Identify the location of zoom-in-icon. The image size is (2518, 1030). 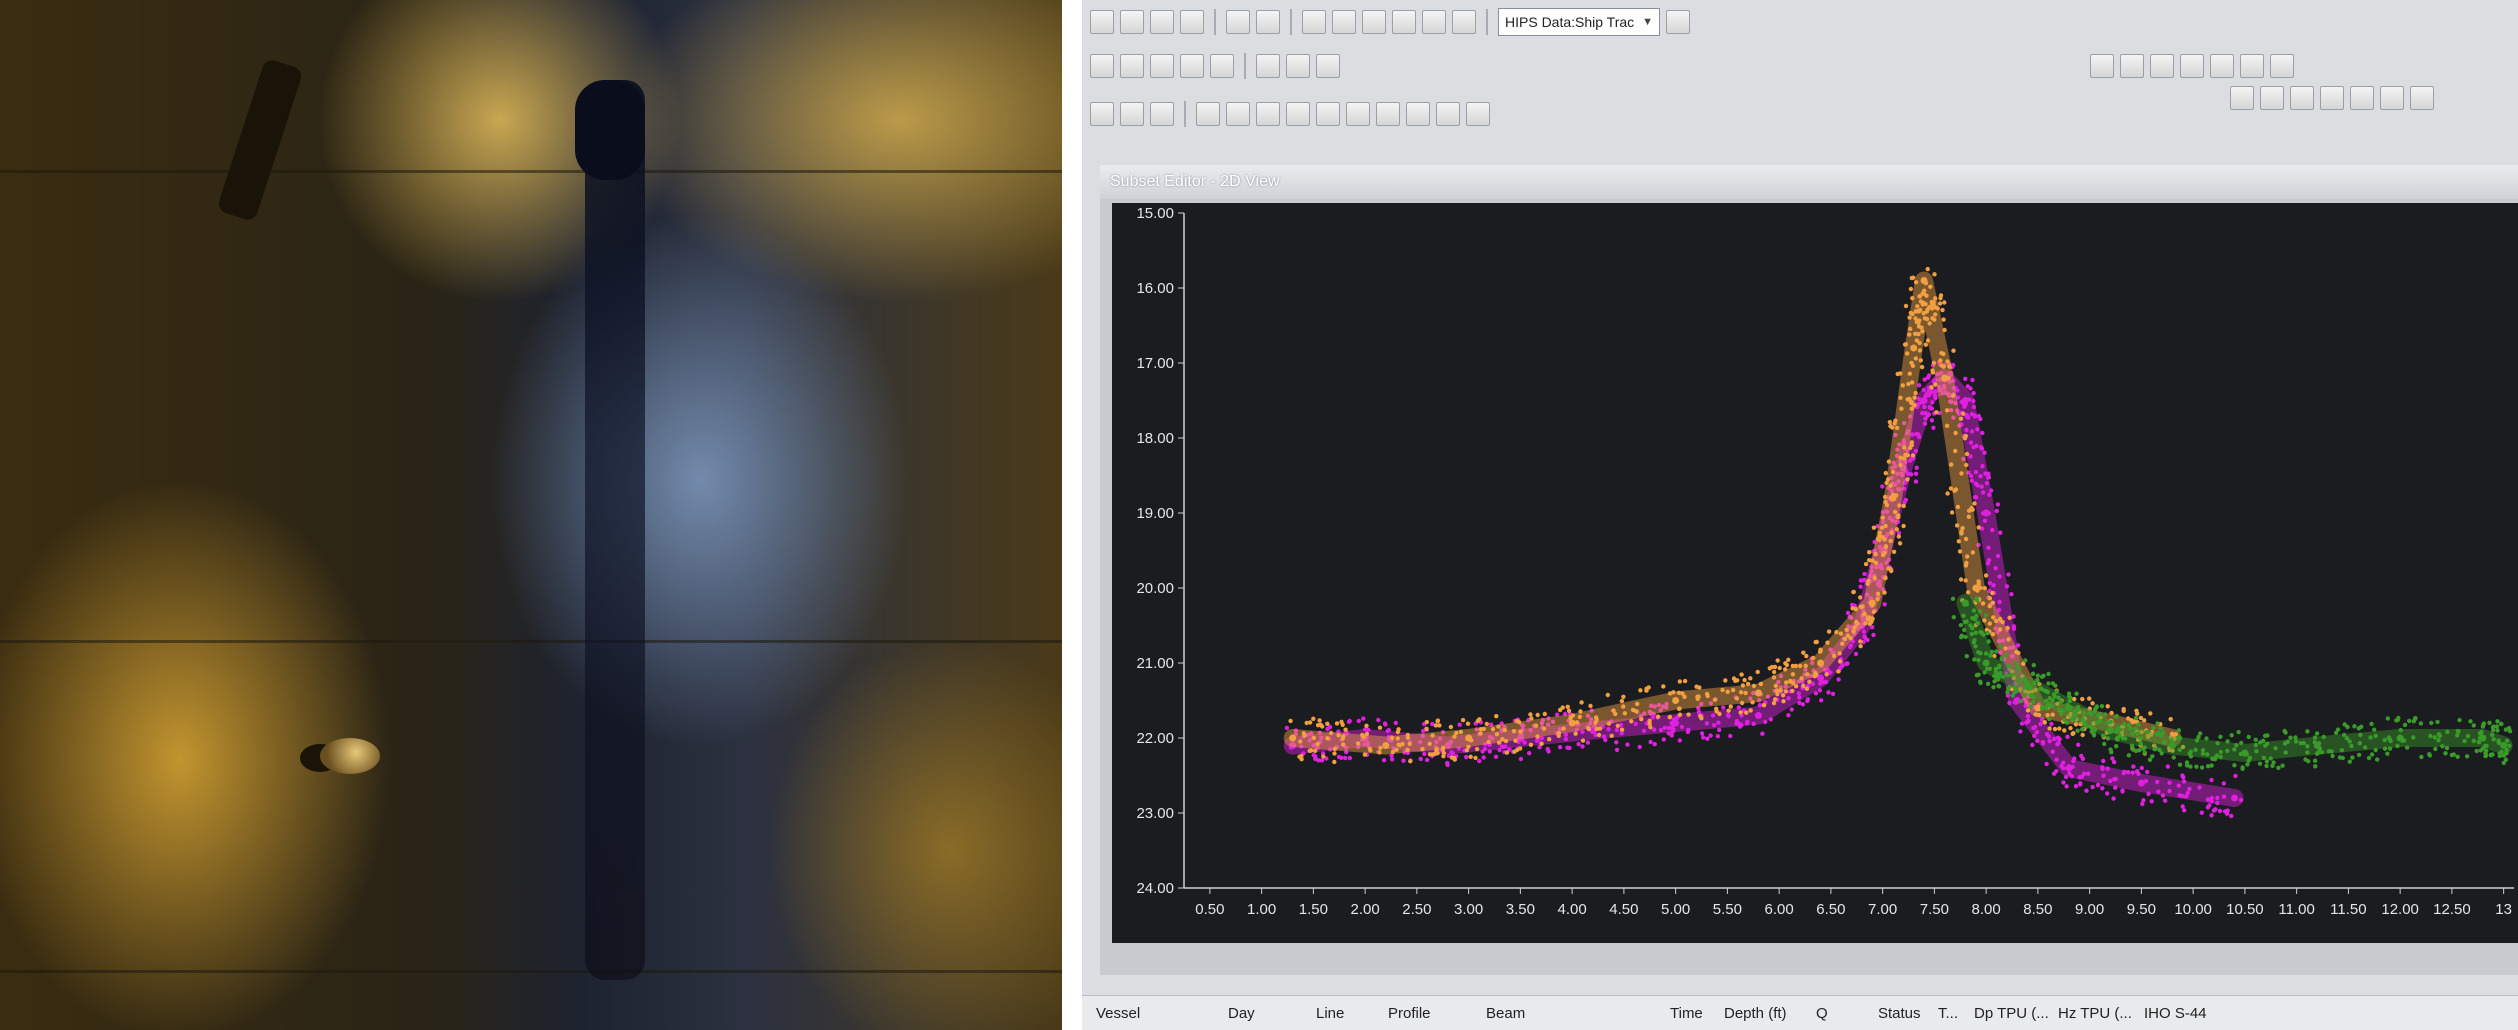
(1102, 22).